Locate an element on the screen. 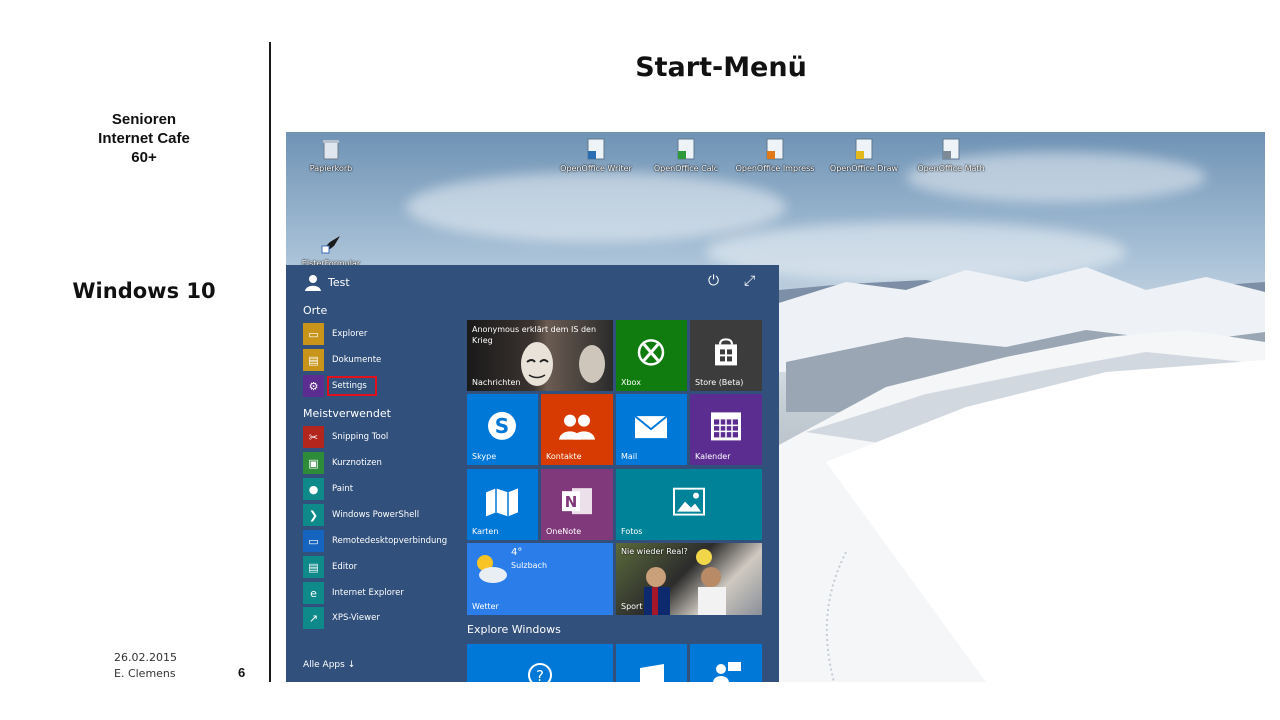 The width and height of the screenshot is (1280, 720). photos-icon is located at coordinates (689, 501).